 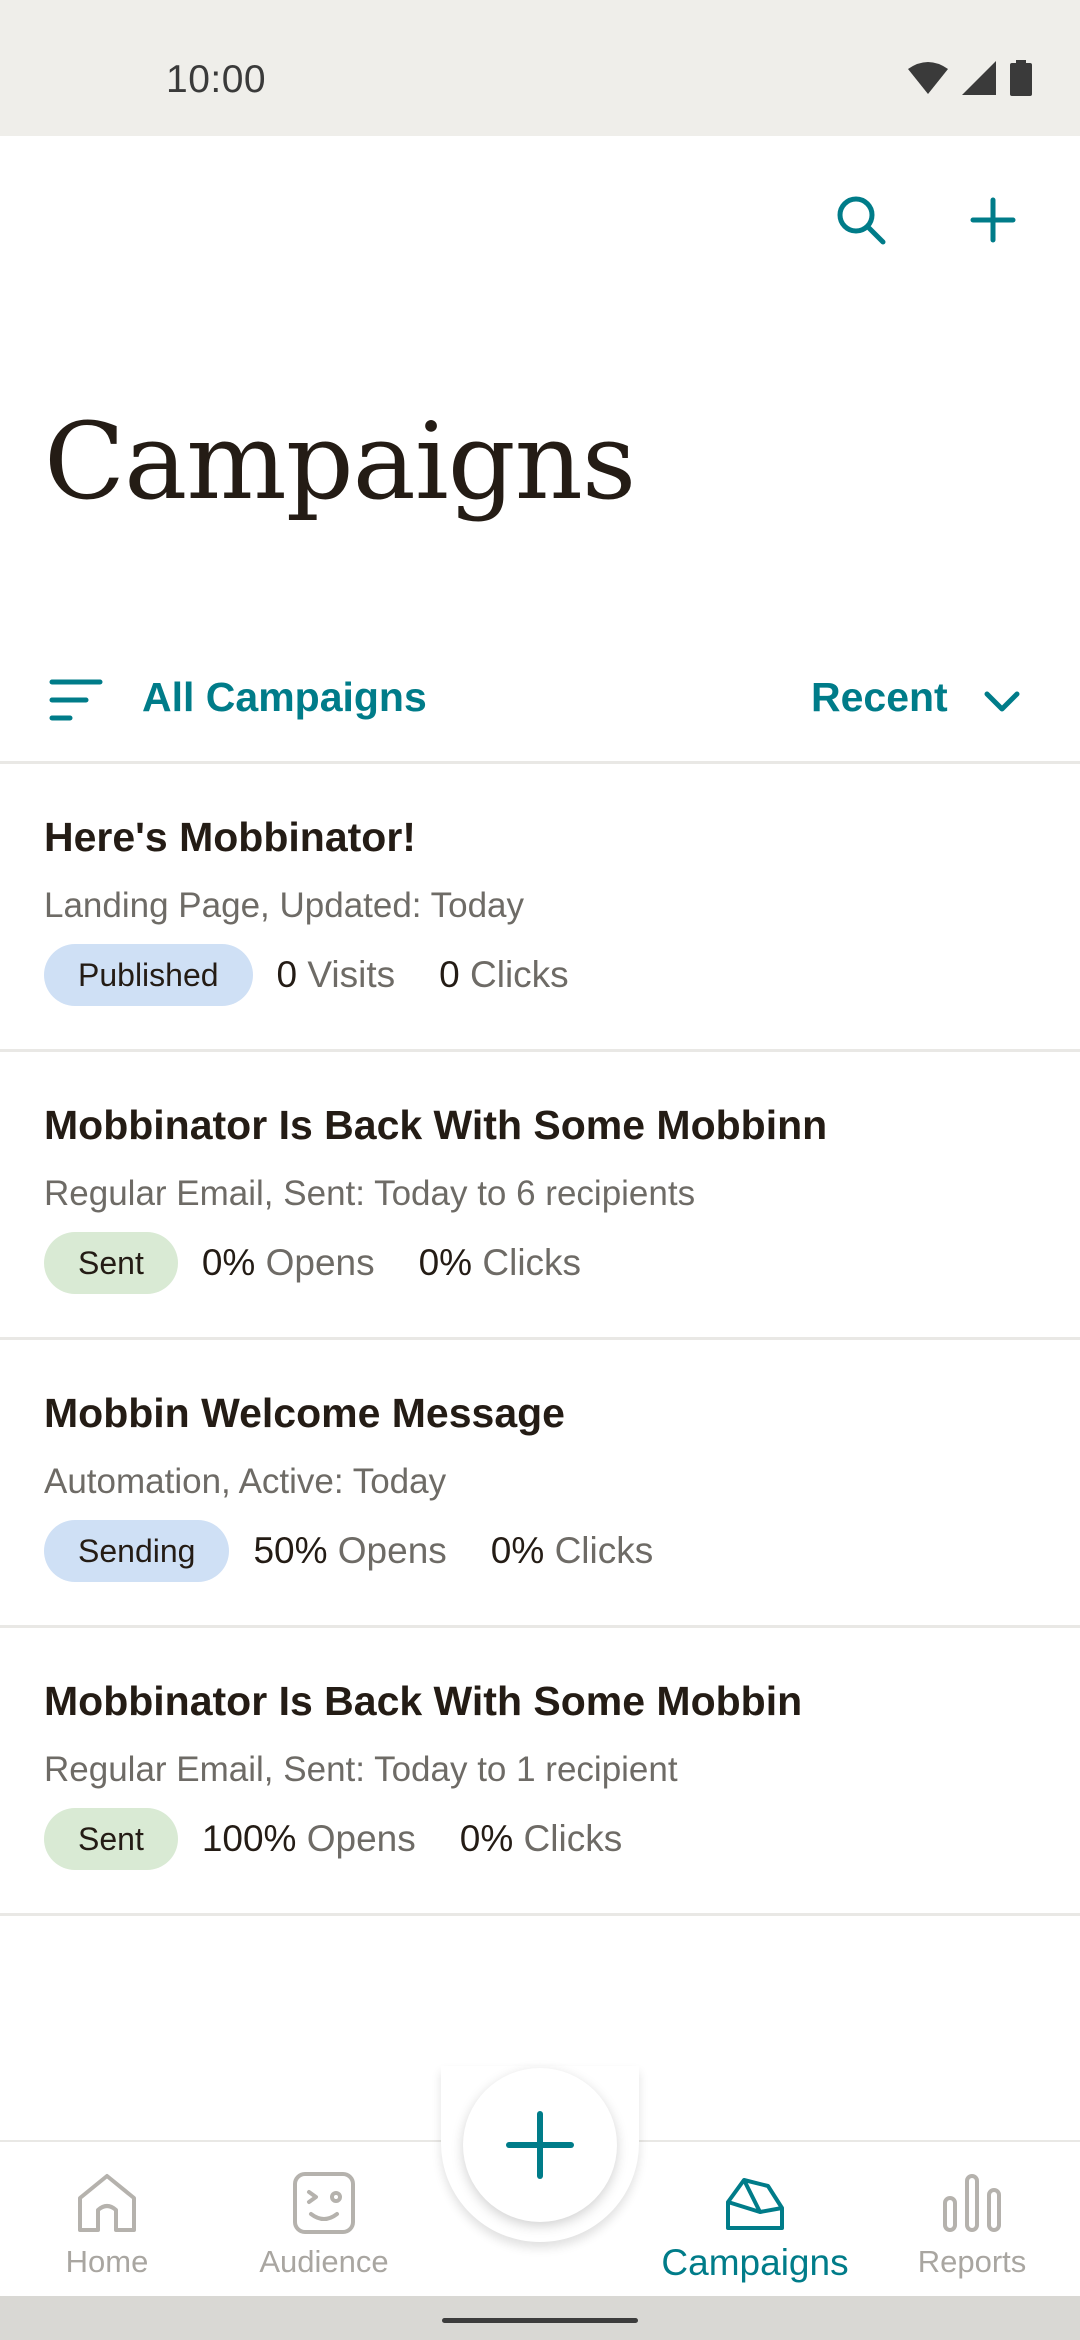 What do you see at coordinates (879, 697) in the screenshot?
I see `sort-dropdown: Recent` at bounding box center [879, 697].